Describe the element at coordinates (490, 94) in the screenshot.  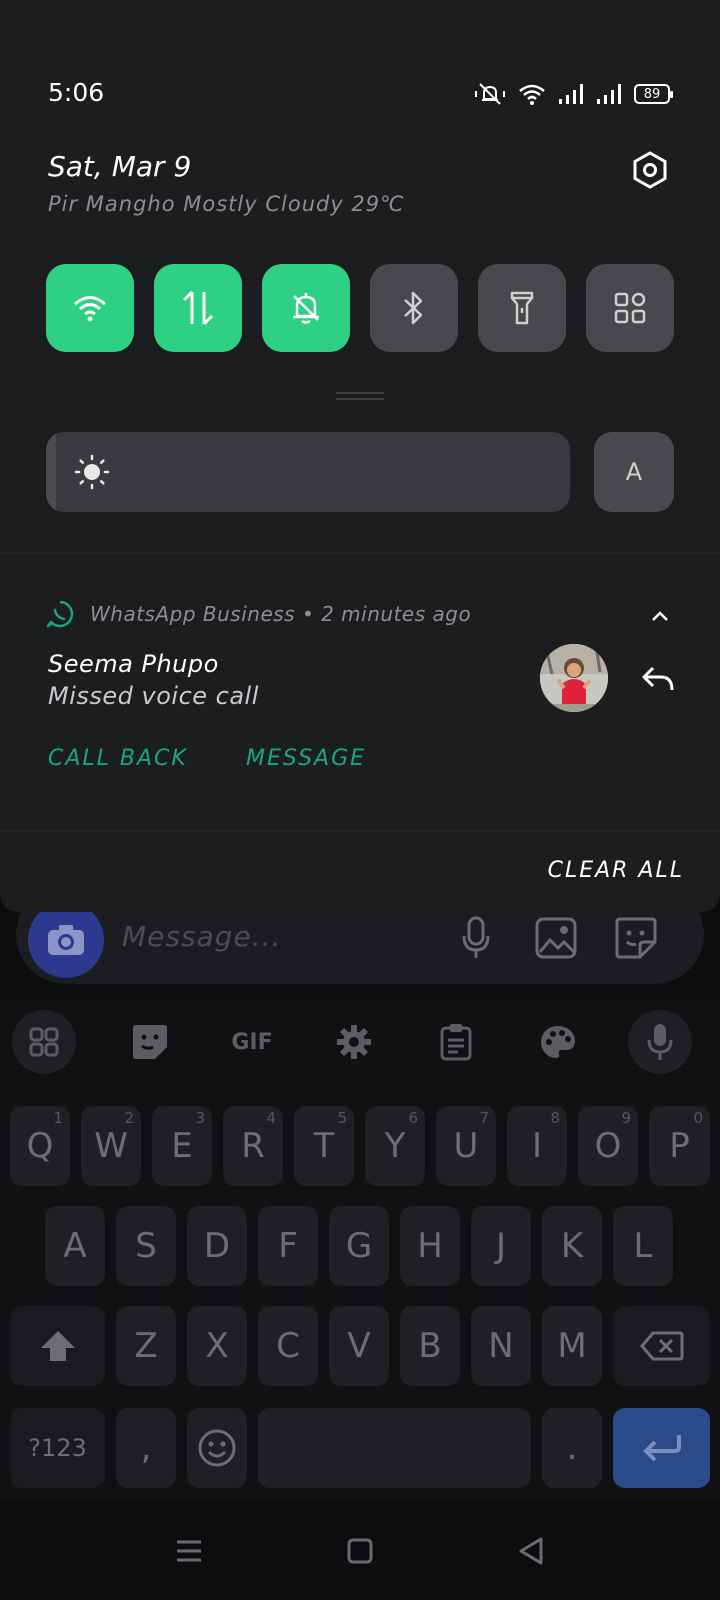
I see `mute-vibrate-icon` at that location.